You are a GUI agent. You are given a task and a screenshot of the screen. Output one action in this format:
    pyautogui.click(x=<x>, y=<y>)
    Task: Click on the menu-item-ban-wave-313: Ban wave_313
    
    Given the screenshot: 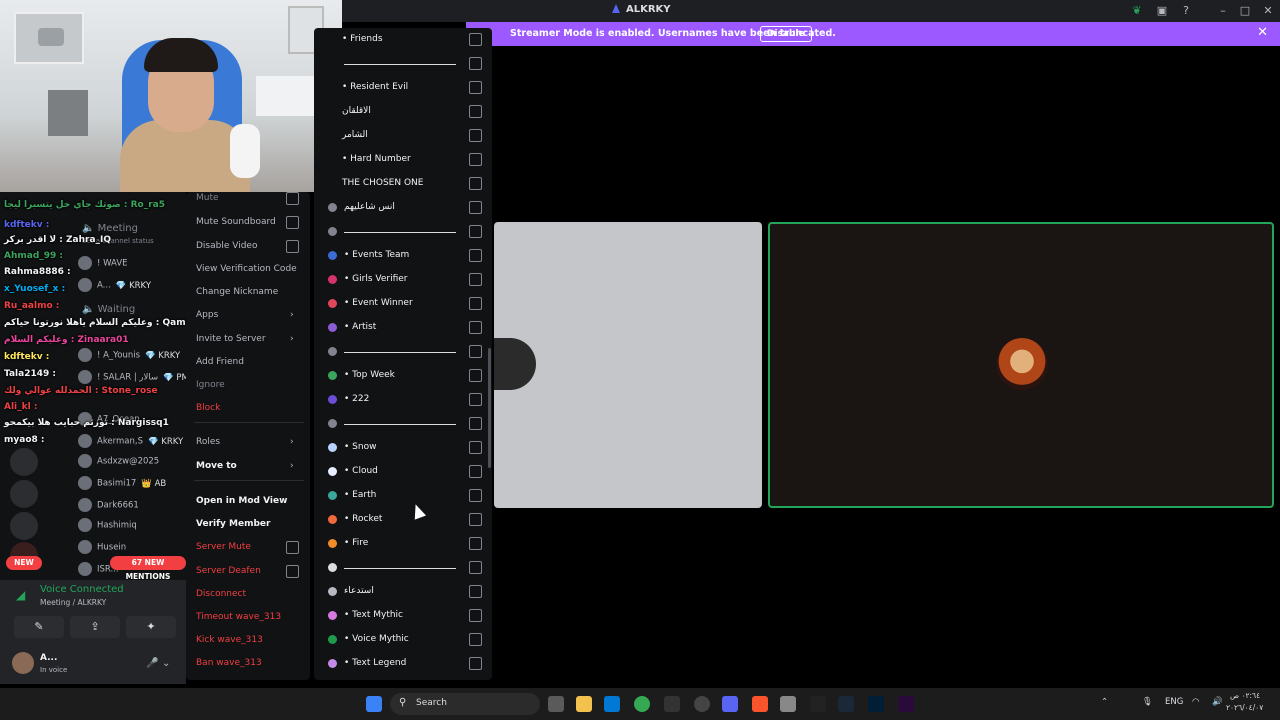 What is the action you would take?
    pyautogui.click(x=229, y=663)
    